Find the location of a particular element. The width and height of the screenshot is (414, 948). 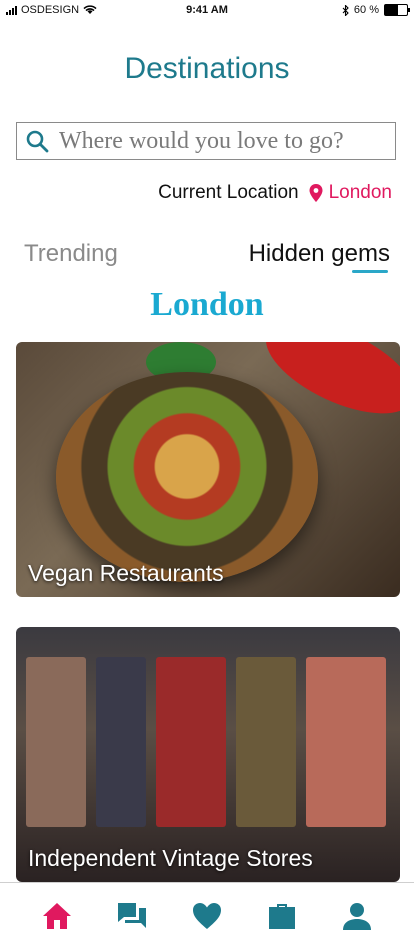

briefcase-icon is located at coordinates (281, 916).